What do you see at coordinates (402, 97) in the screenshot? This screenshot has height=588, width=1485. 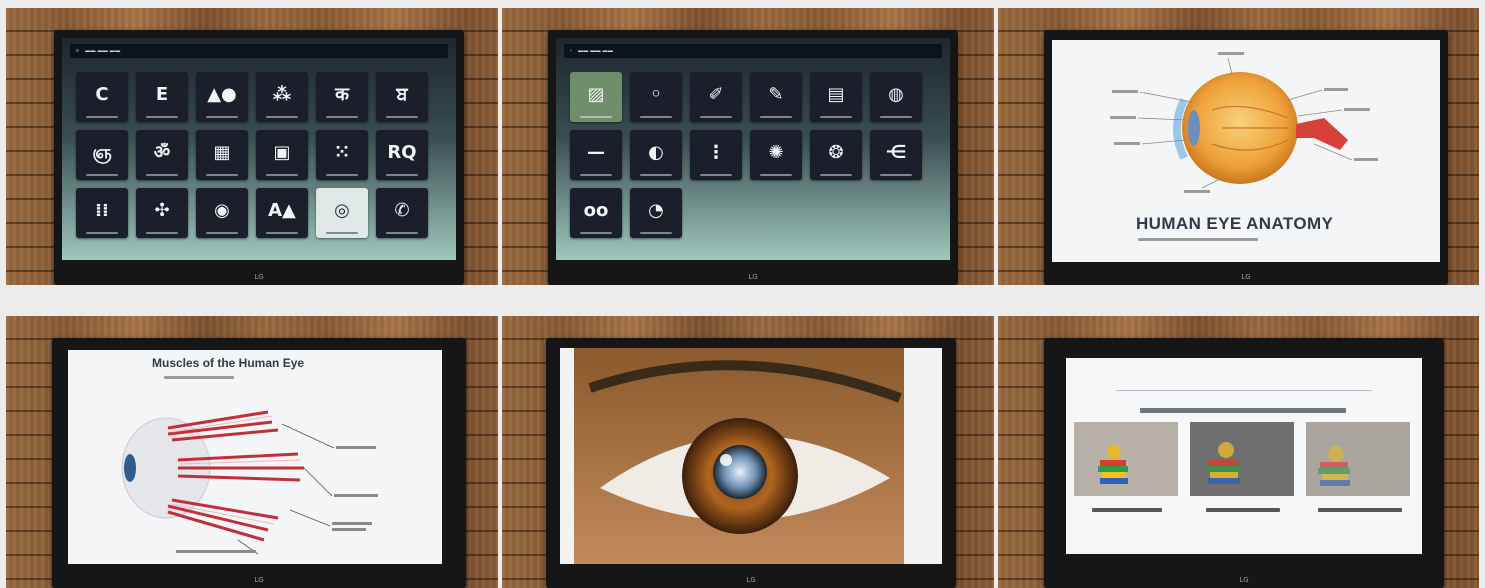 I see `app-tile: ਬ` at bounding box center [402, 97].